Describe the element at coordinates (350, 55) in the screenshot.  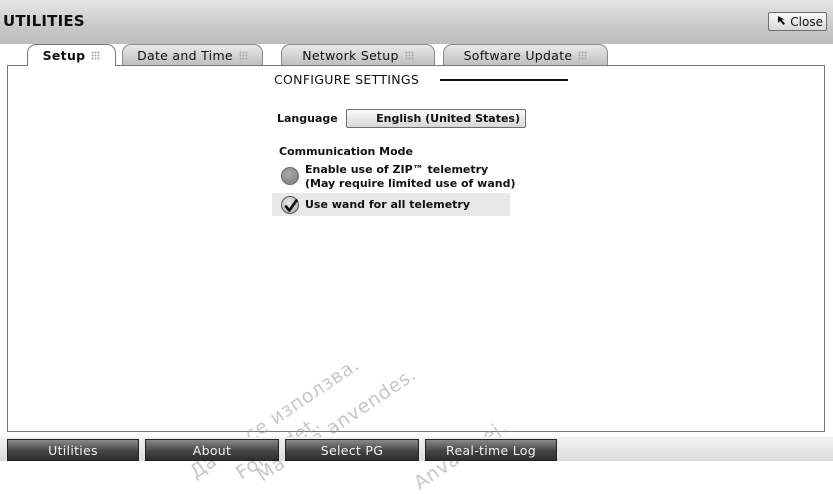
I see `tab-label: Network Setup` at that location.